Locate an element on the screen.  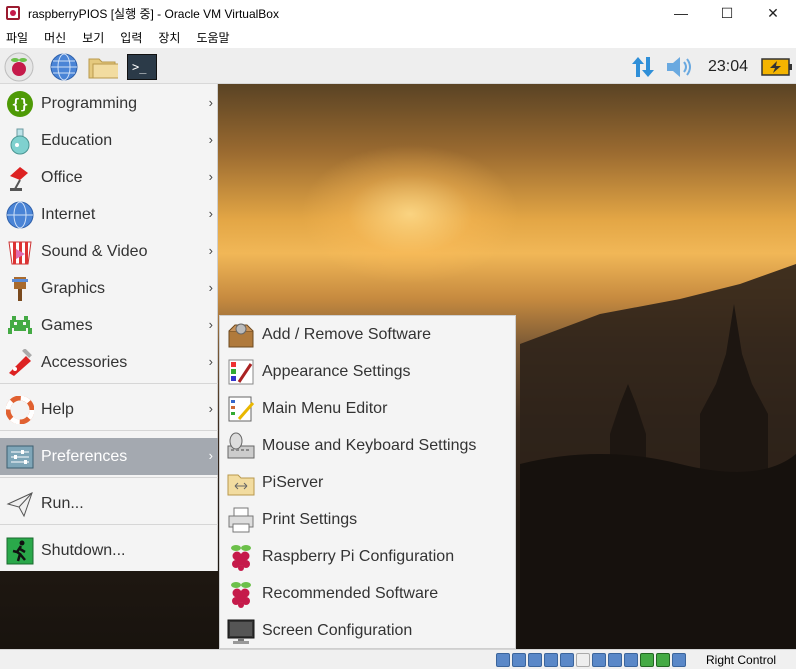
submenu-item-label: Mouse and Keyboard Settings is located at coordinates (369, 445).